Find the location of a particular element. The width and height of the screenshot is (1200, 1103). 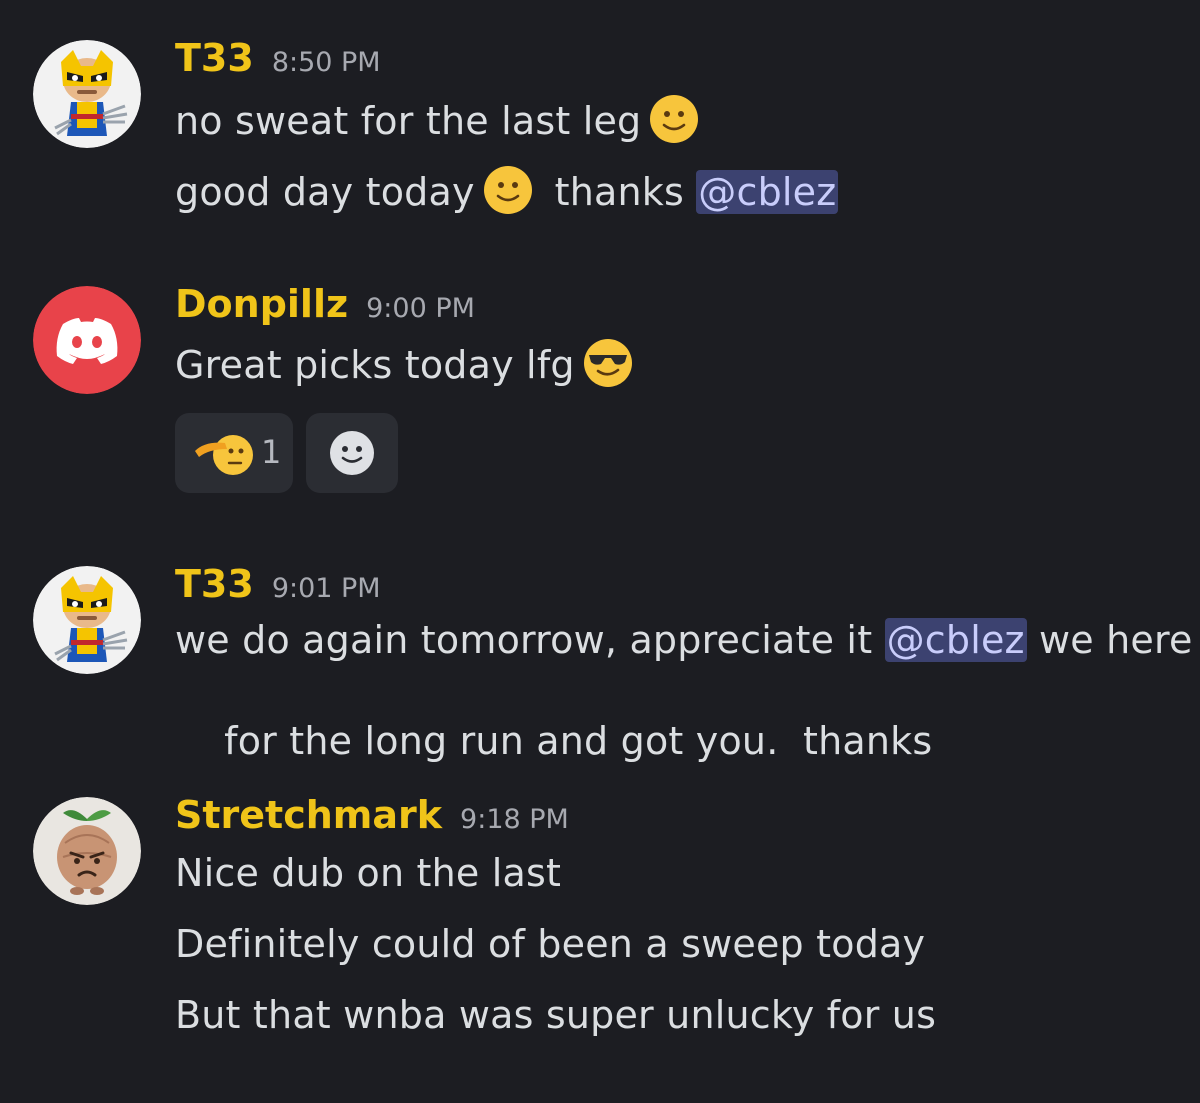

timestamp: 9:18 PM is located at coordinates (514, 819).